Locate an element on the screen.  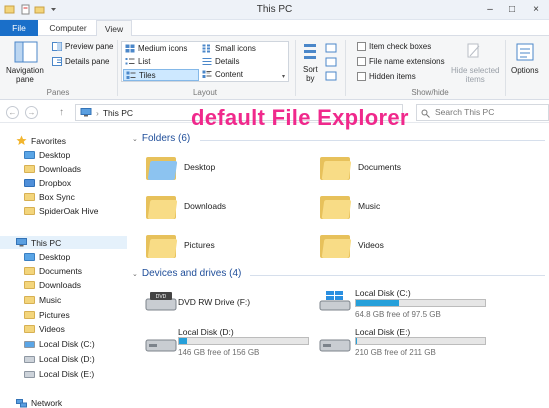
nav-pc-downloads: Downloads is located at coordinates (52, 285).